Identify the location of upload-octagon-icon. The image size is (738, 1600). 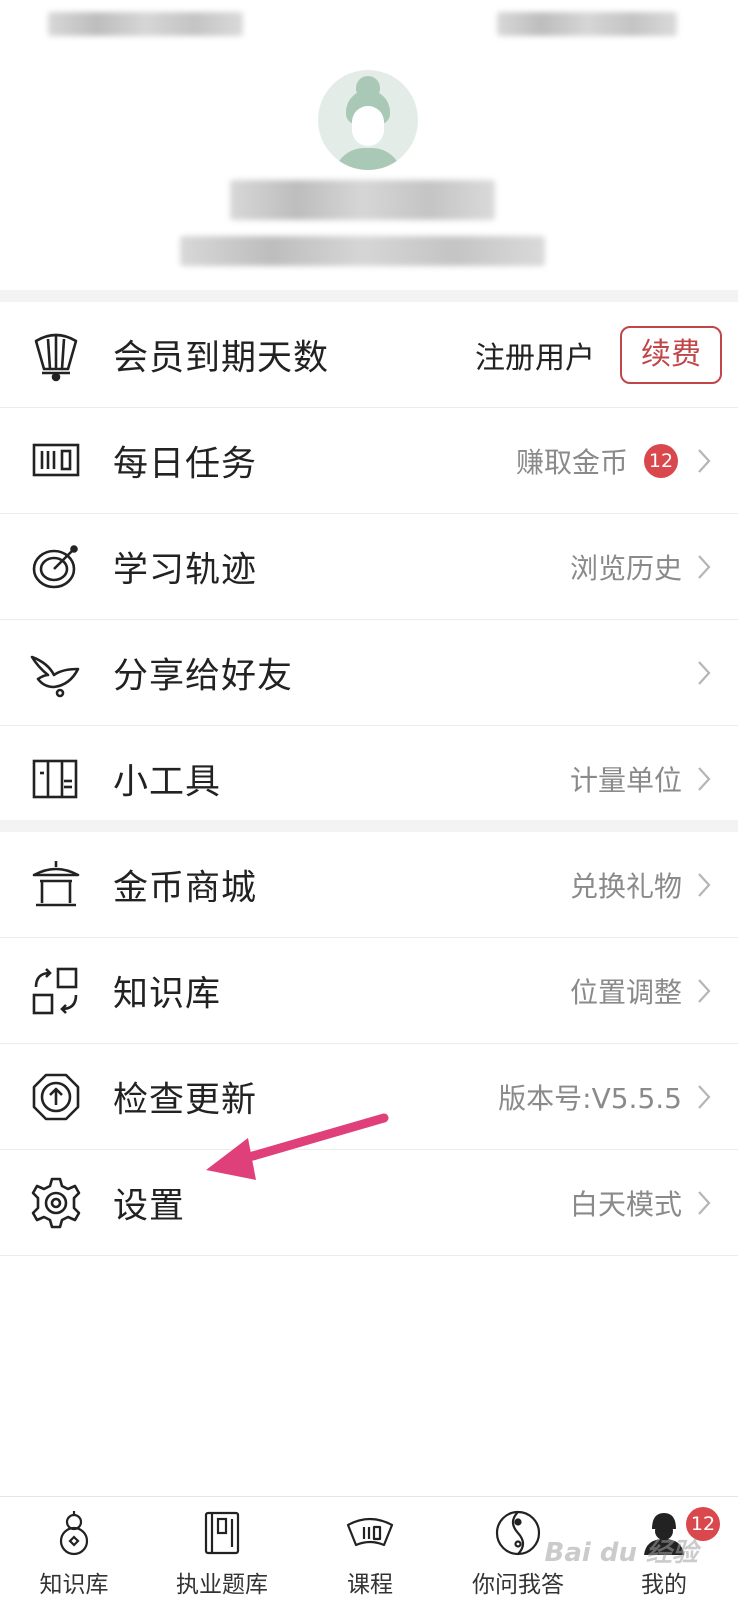
(56, 1097).